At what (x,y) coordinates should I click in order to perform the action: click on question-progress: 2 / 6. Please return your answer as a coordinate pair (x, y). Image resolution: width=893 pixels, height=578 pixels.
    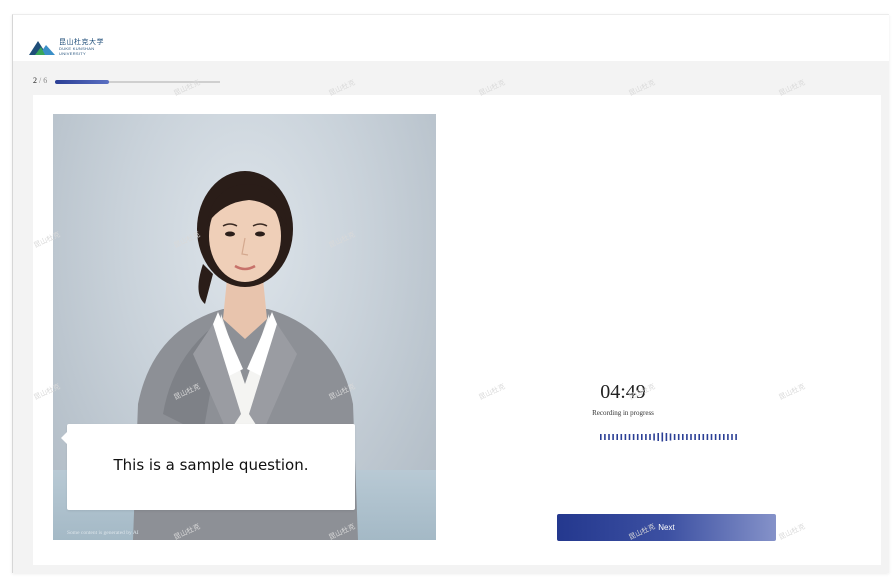
    Looking at the image, I should click on (183, 81).